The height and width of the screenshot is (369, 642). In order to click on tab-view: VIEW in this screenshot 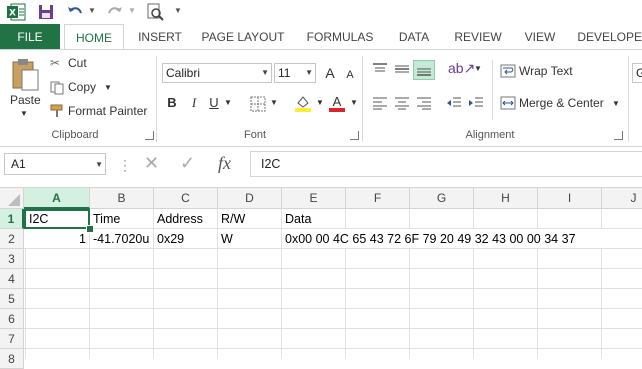, I will do `click(540, 37)`.